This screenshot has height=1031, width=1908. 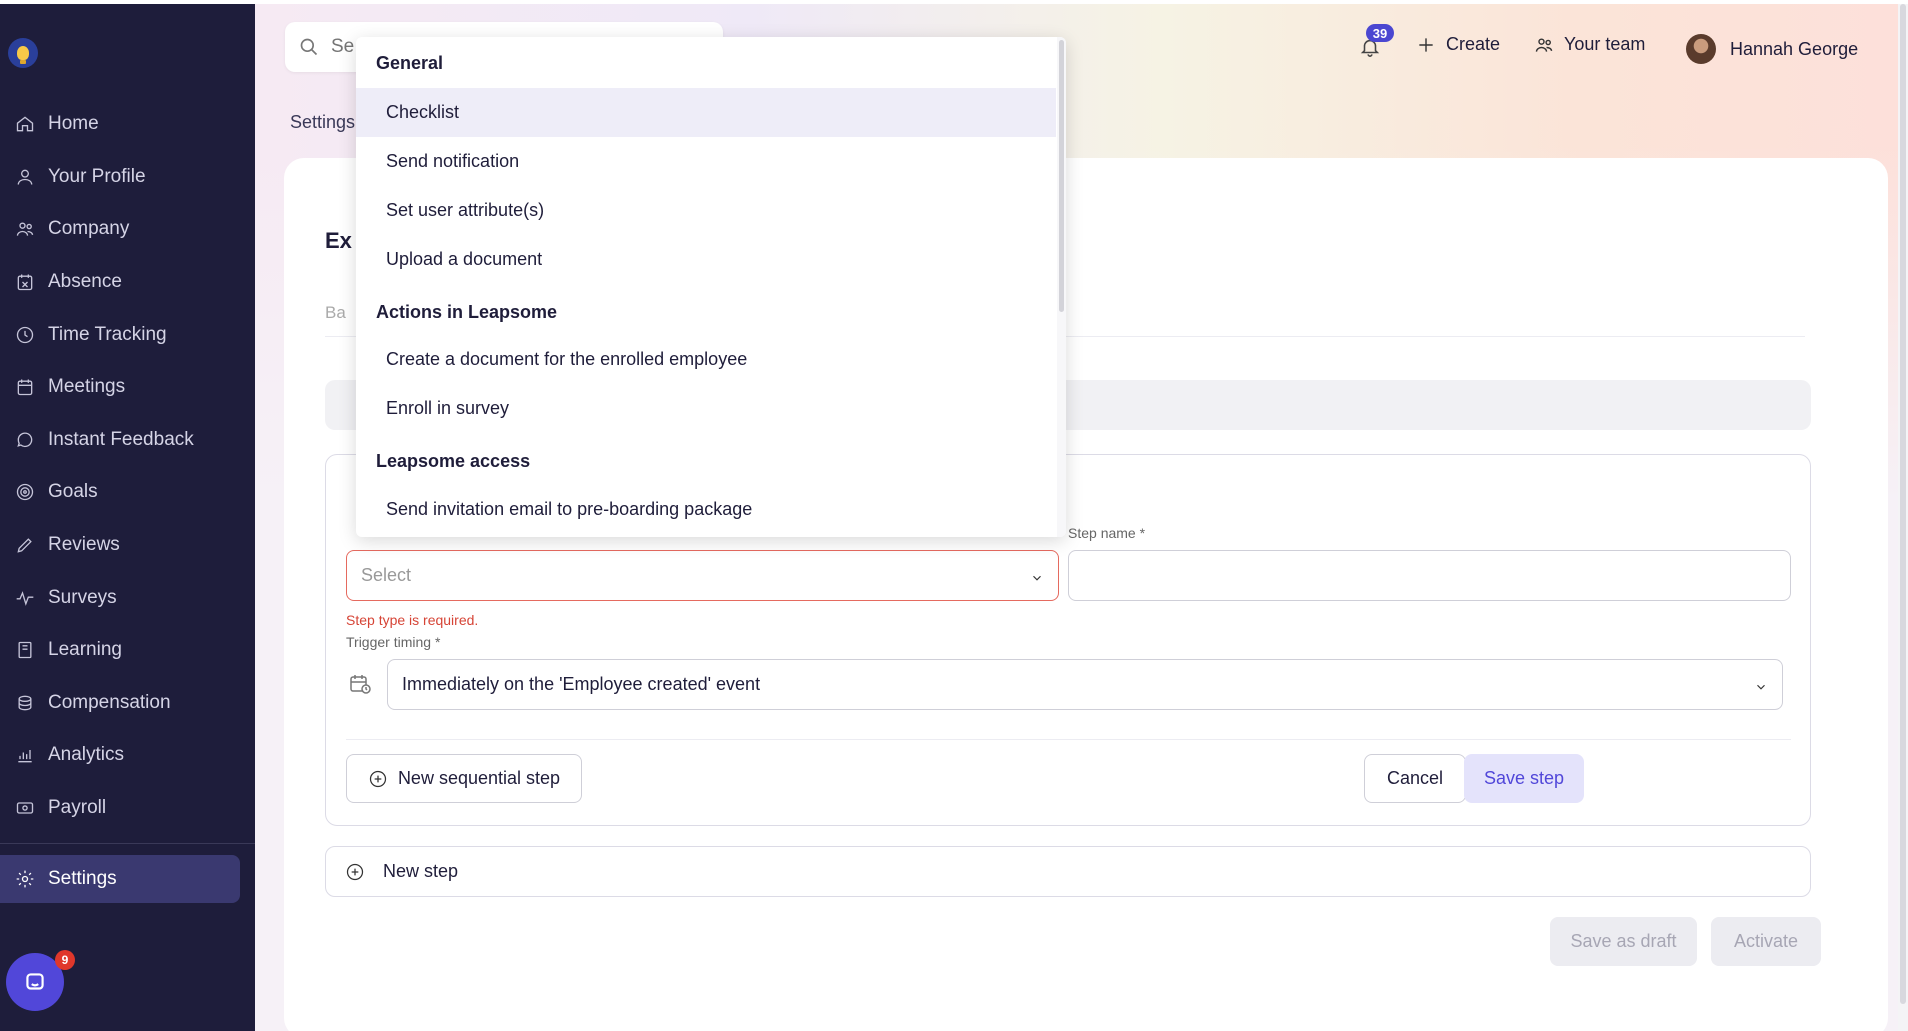 What do you see at coordinates (1061, 176) in the screenshot?
I see `dropdown-scrollbar-thumb` at bounding box center [1061, 176].